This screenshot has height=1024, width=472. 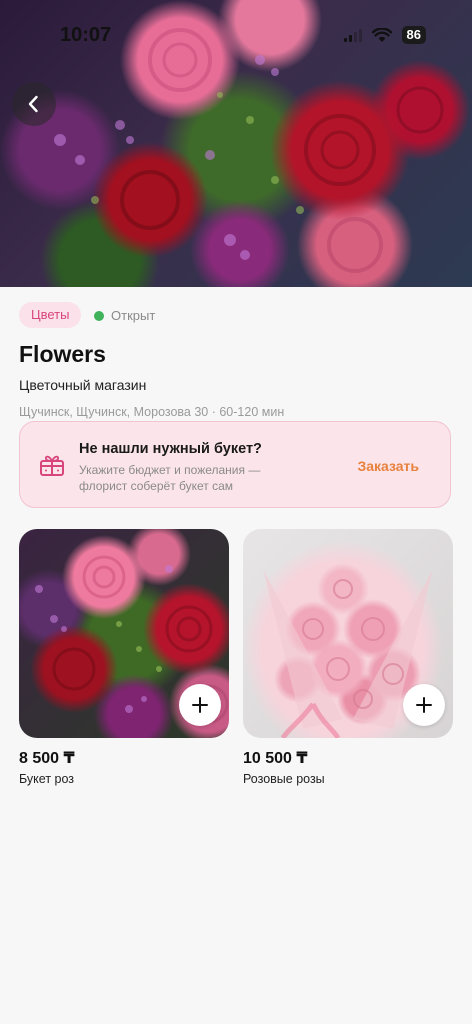 What do you see at coordinates (99, 315) in the screenshot?
I see `open-status-dot` at bounding box center [99, 315].